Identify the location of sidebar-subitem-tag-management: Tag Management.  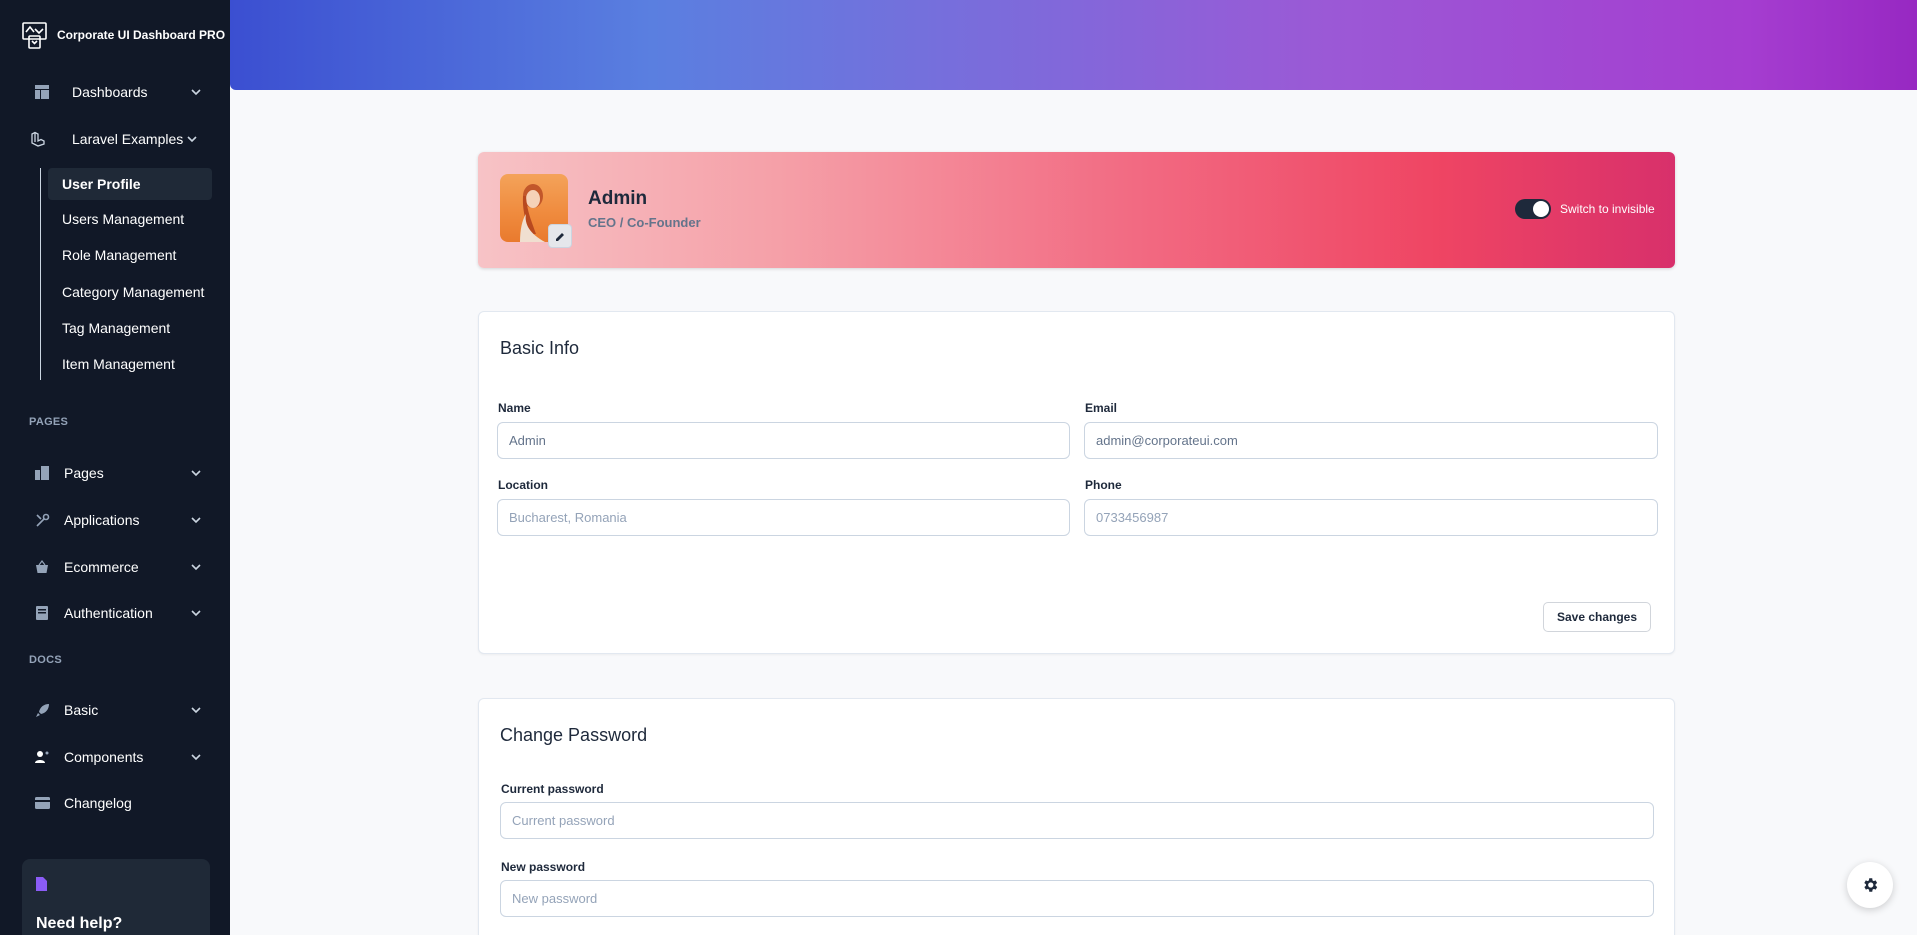
(130, 328).